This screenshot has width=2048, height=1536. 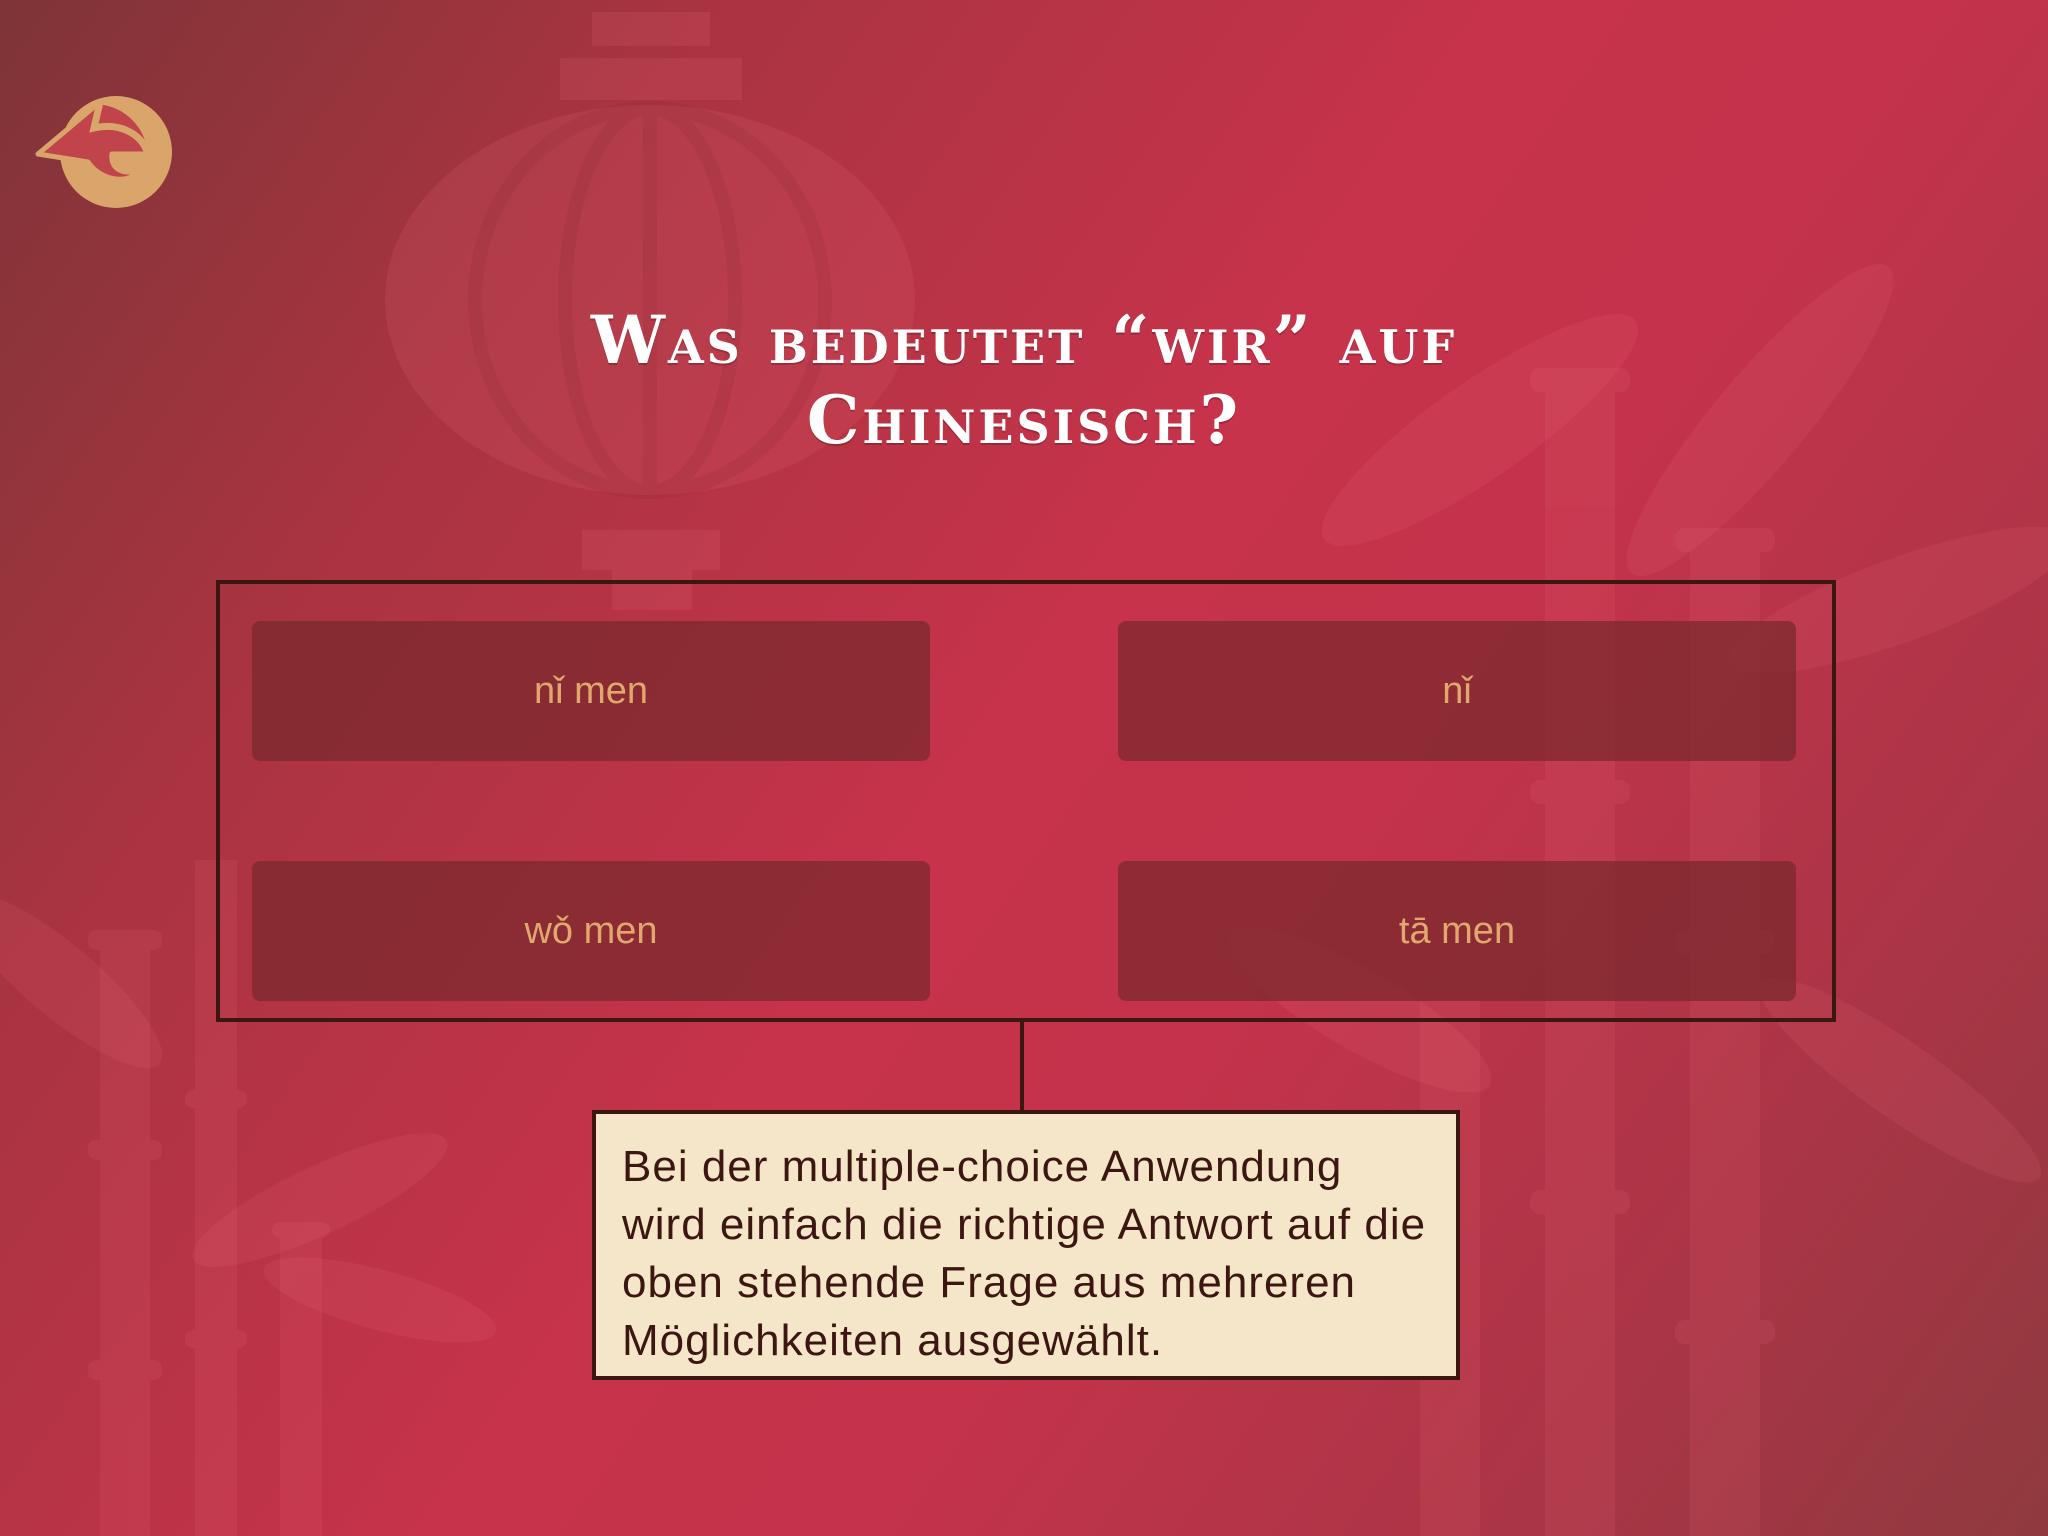 I want to click on back-arrow-icon, so click(x=103, y=152).